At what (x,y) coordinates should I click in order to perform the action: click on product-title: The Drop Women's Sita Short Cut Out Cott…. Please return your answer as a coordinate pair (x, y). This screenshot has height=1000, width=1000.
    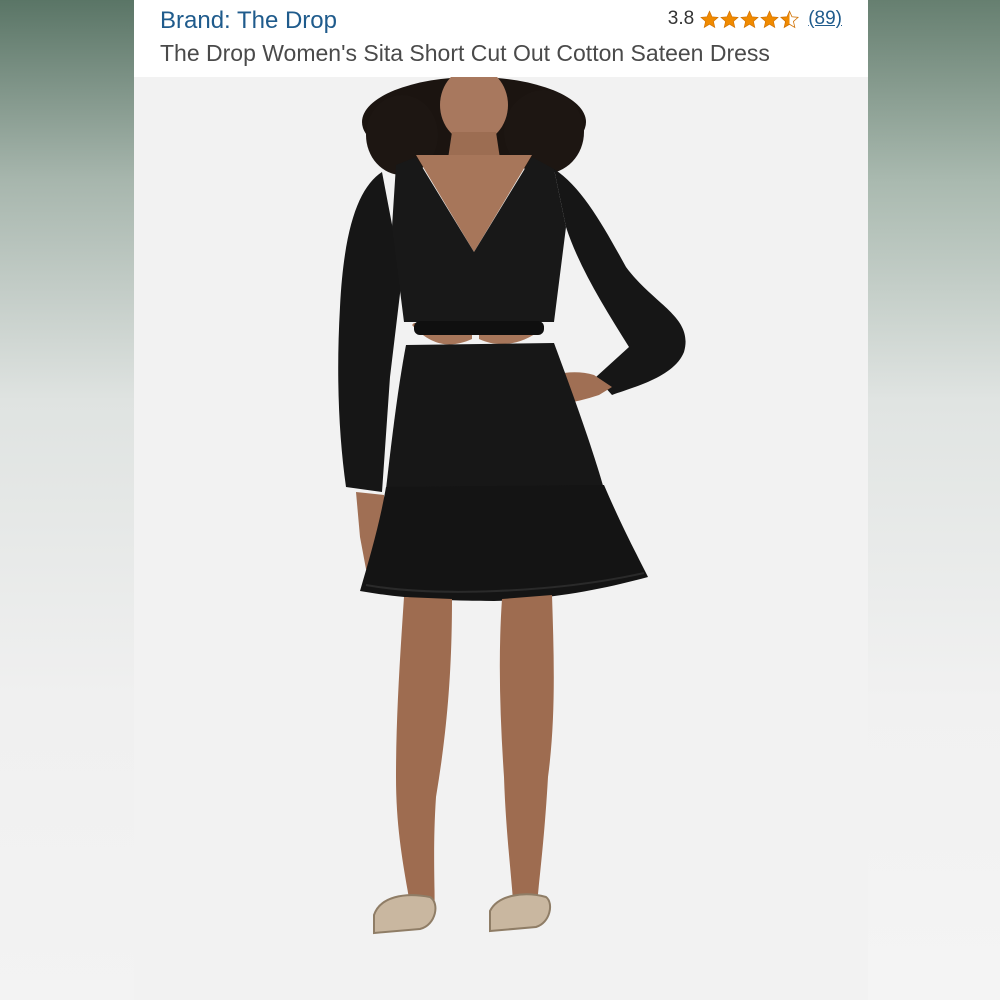
    Looking at the image, I should click on (465, 53).